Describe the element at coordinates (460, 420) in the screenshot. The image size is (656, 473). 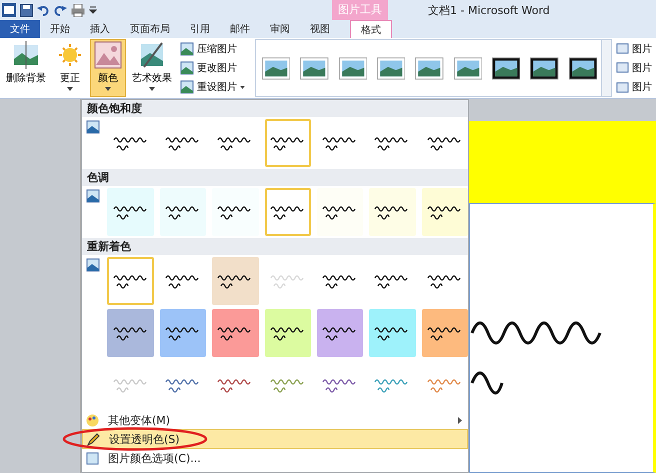
I see `submenu-arrow-icon` at that location.